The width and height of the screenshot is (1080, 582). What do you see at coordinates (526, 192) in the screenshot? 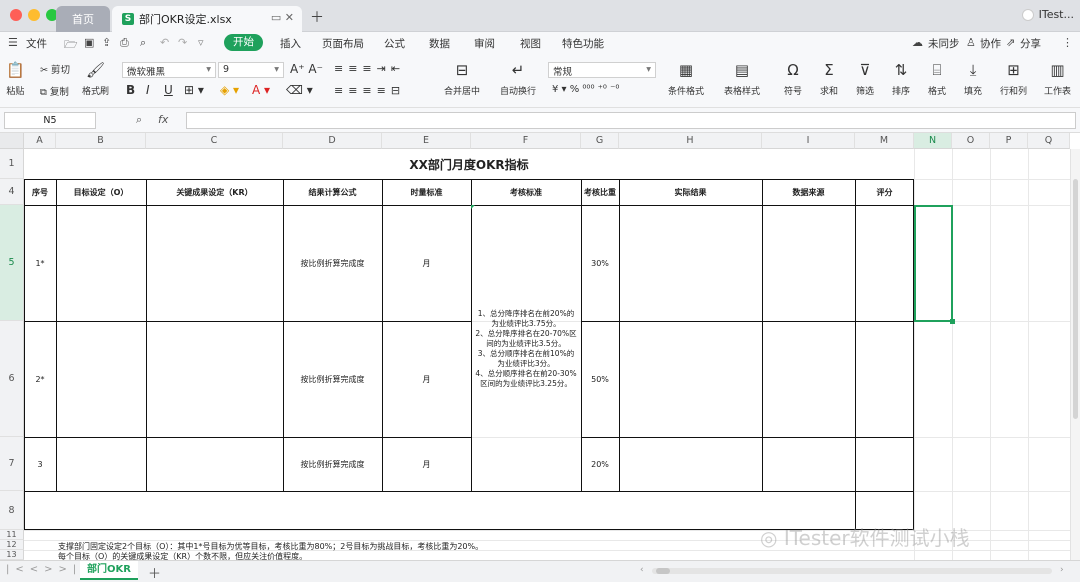
I see `header-cell: 考核标准` at bounding box center [526, 192].